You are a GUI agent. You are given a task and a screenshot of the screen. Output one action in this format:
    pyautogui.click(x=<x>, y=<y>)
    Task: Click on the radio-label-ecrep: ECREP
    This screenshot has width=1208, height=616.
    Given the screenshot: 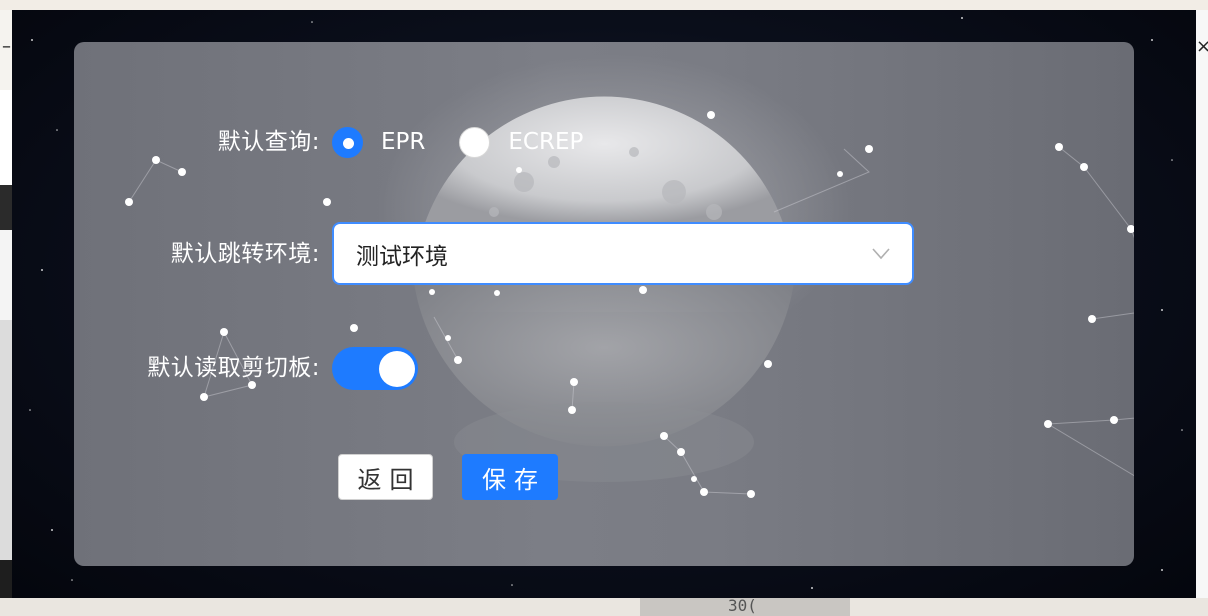 What is the action you would take?
    pyautogui.click(x=546, y=142)
    